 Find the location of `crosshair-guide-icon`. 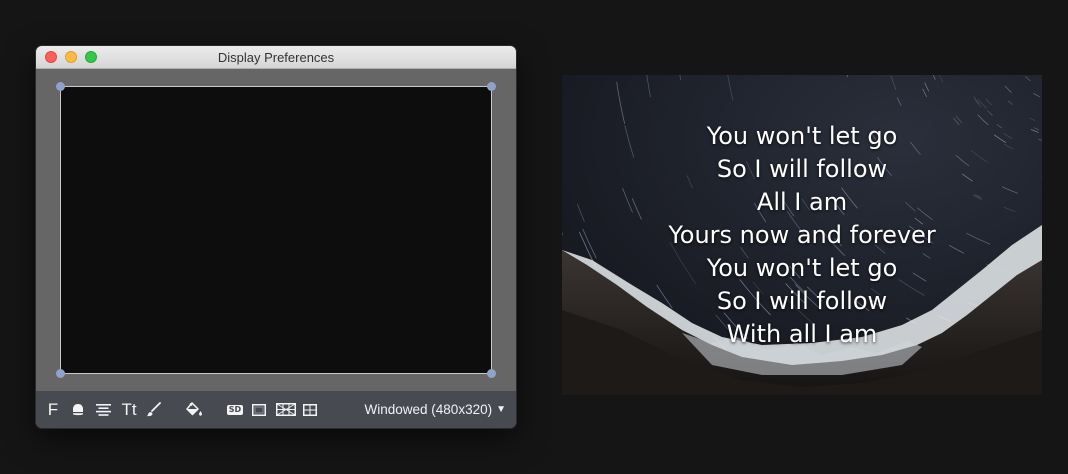

crosshair-guide-icon is located at coordinates (310, 409).